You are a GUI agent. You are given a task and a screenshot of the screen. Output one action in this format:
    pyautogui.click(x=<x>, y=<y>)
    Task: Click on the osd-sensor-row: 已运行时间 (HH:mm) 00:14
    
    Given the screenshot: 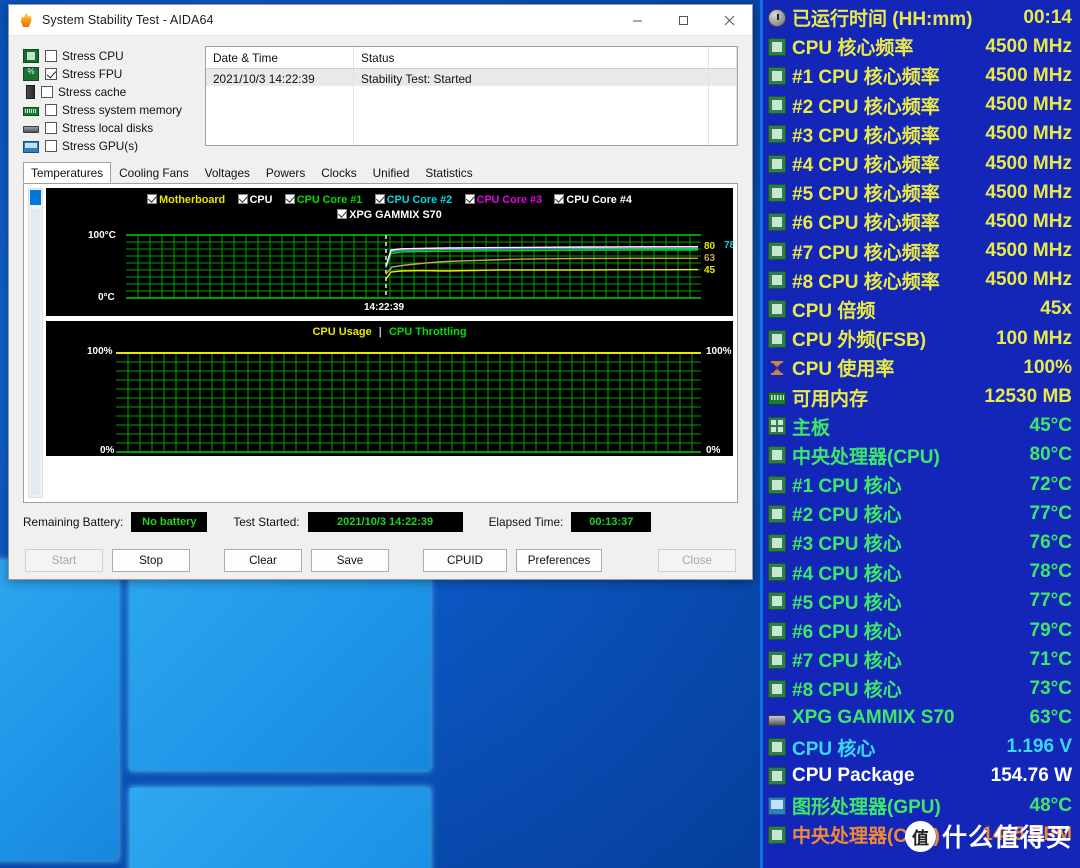 What is the action you would take?
    pyautogui.click(x=921, y=17)
    